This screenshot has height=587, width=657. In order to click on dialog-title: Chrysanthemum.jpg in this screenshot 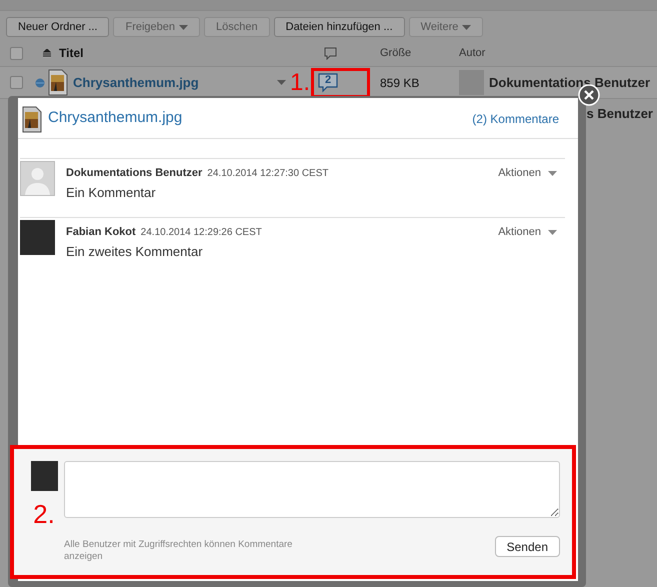, I will do `click(115, 117)`.